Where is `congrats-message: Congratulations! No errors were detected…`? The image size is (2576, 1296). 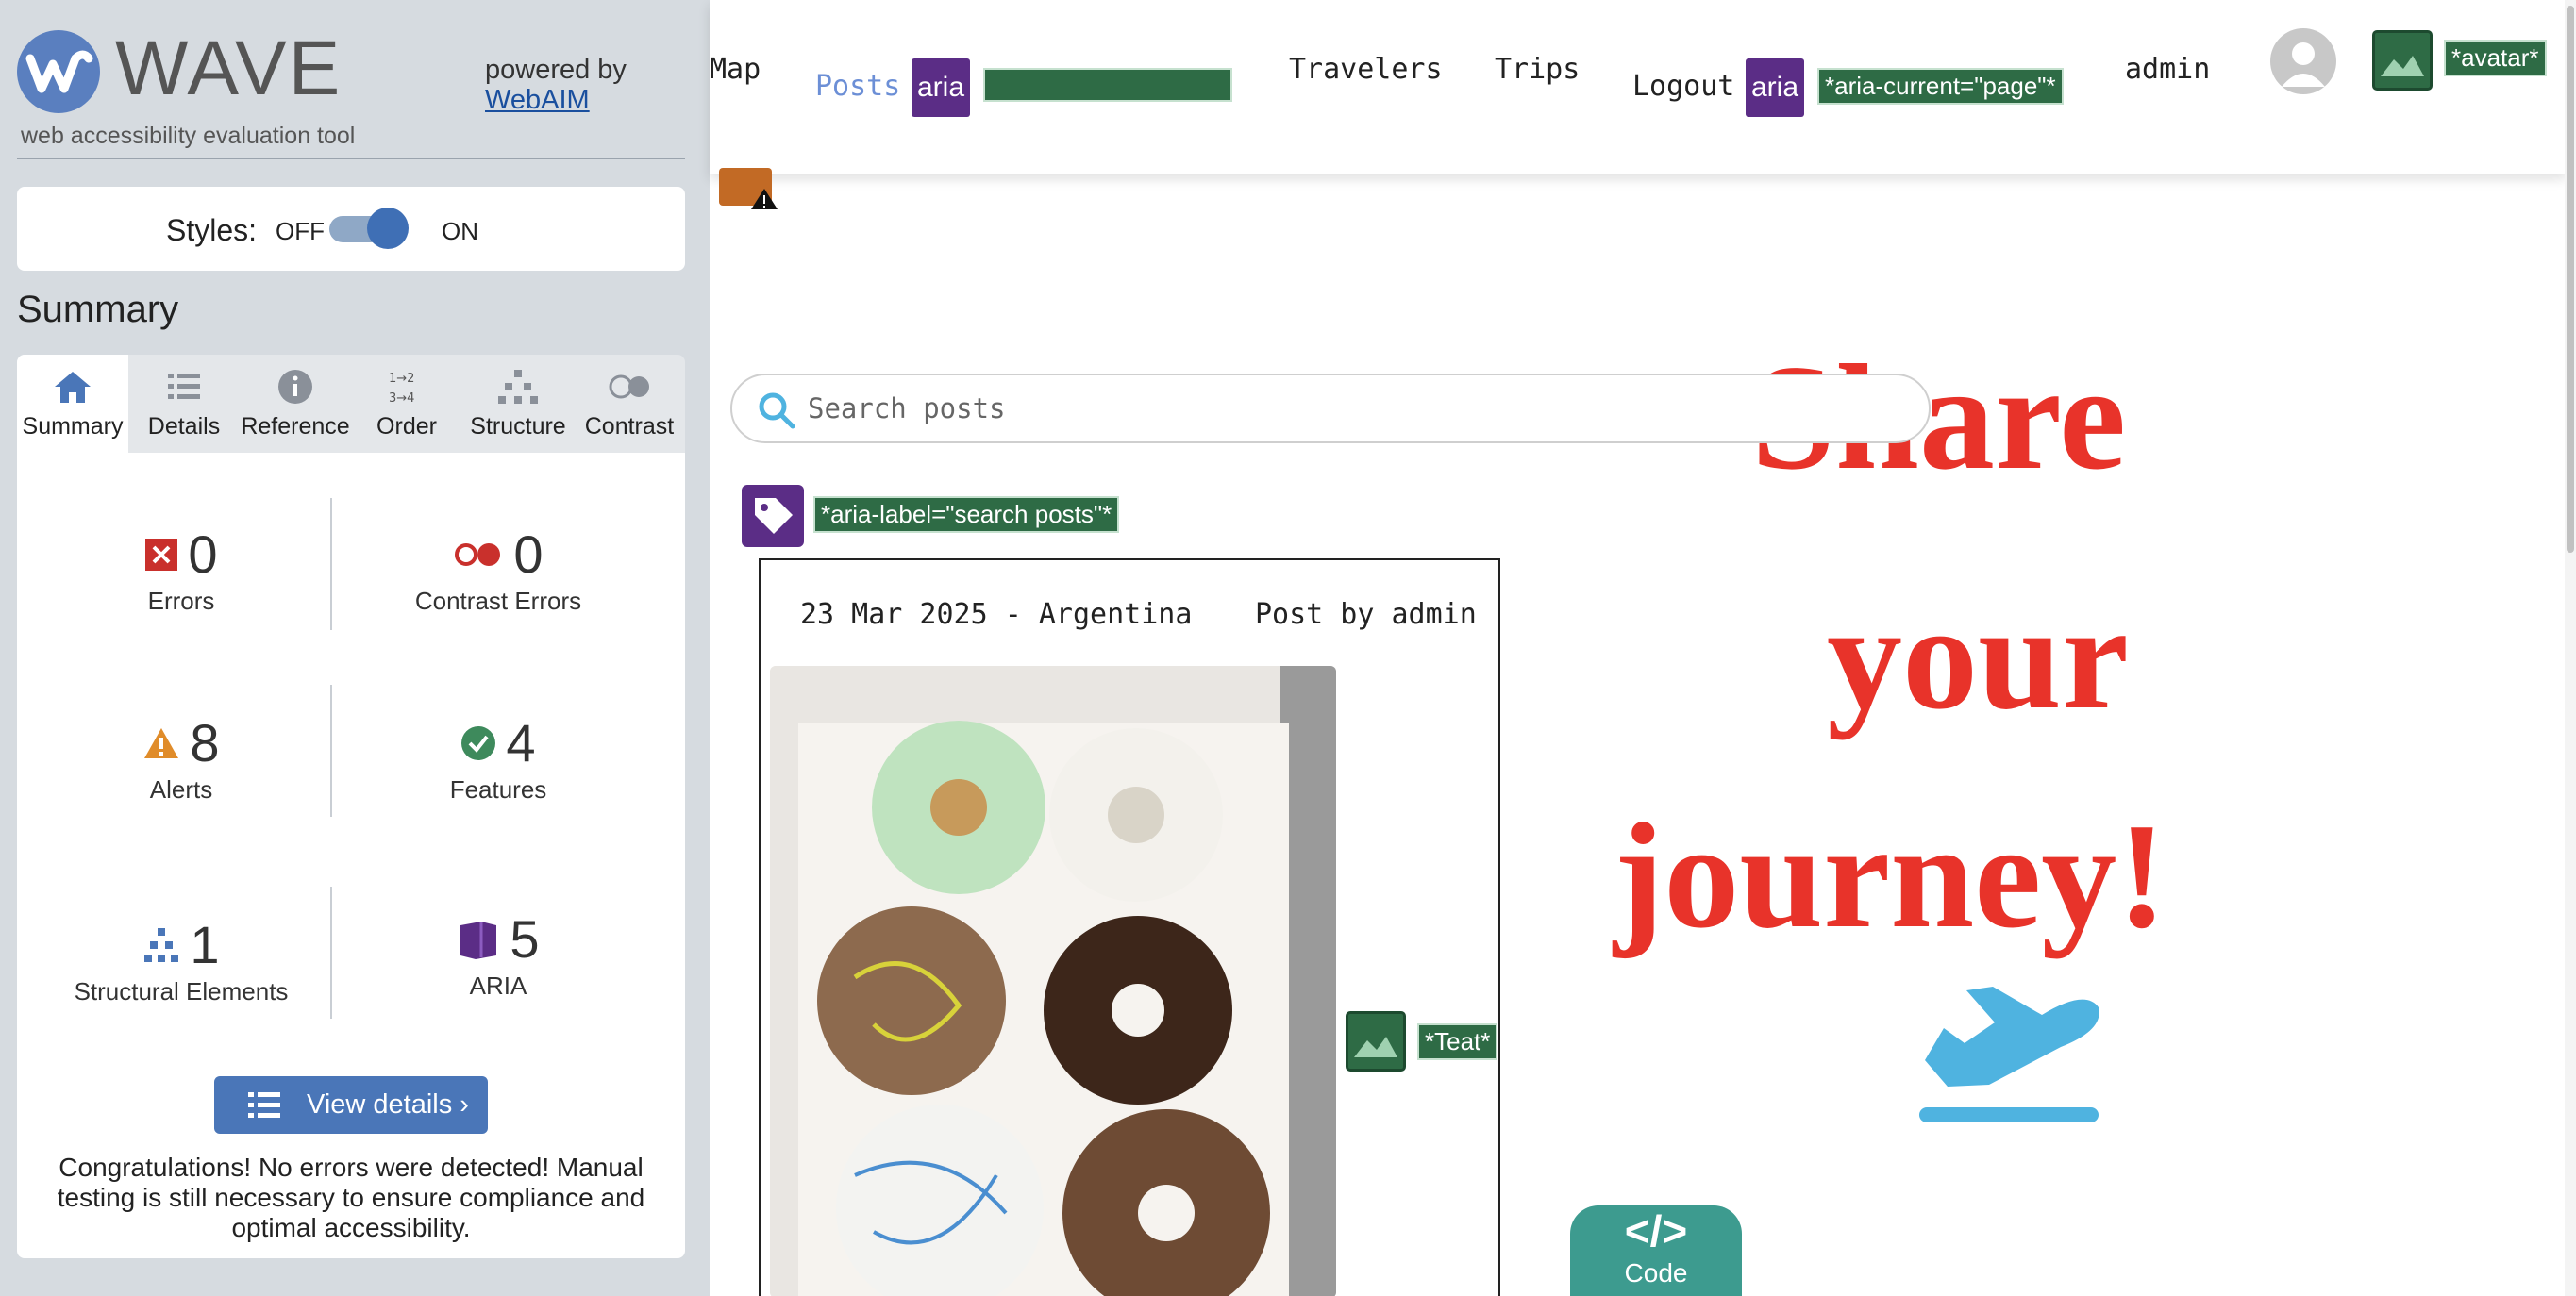
congrats-message: Congratulations! No errors were detected… is located at coordinates (351, 1198).